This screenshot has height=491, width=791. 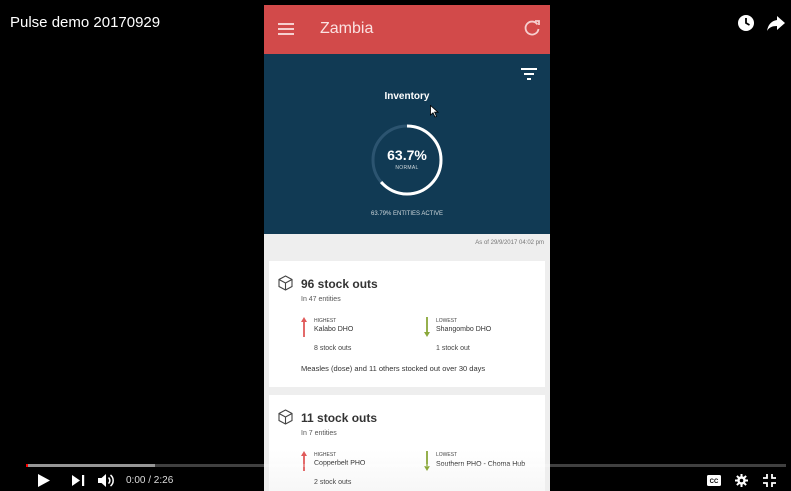 I want to click on app-bar: Zambia, so click(x=407, y=29).